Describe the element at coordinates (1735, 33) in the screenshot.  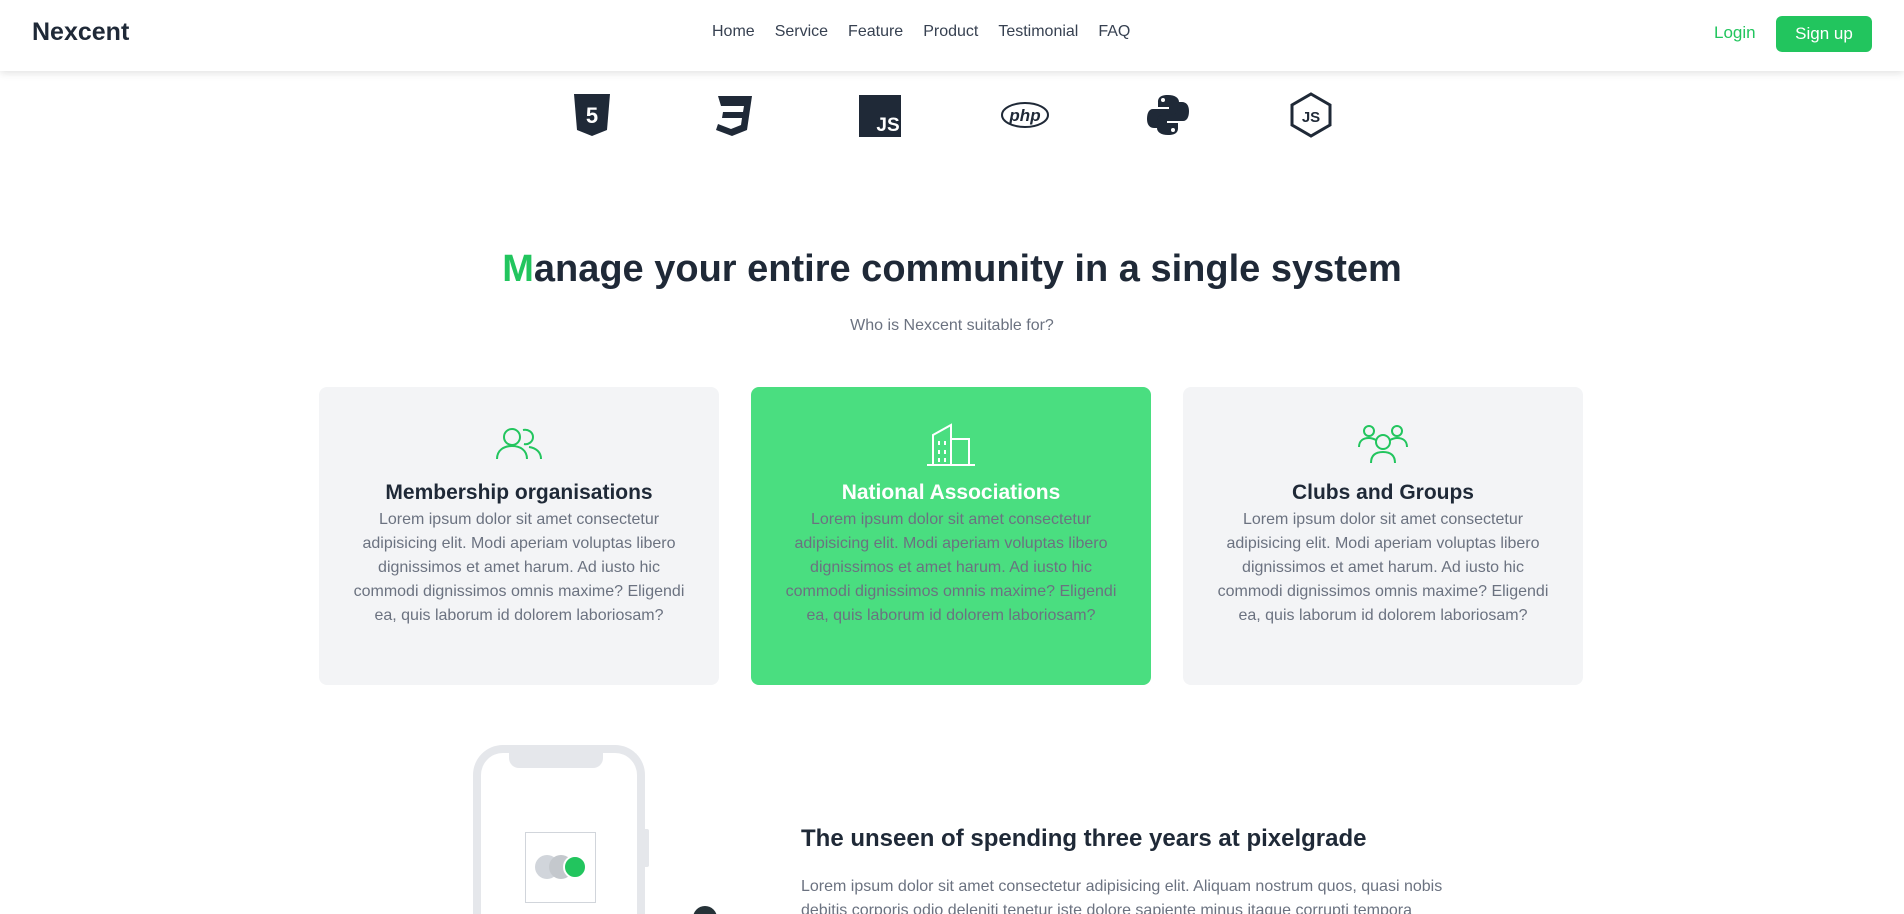
I see `login-link: Login` at that location.